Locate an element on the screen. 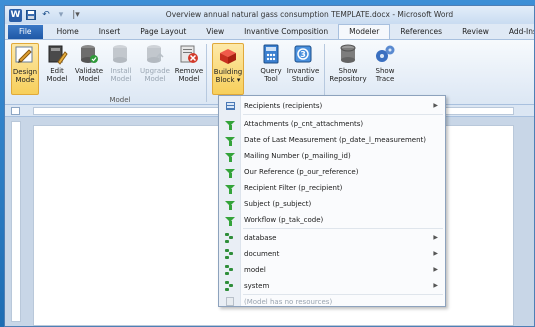 The width and height of the screenshot is (535, 327). menu-item-recipient-filter: Recipient Filter (p_recipient) is located at coordinates (332, 187).